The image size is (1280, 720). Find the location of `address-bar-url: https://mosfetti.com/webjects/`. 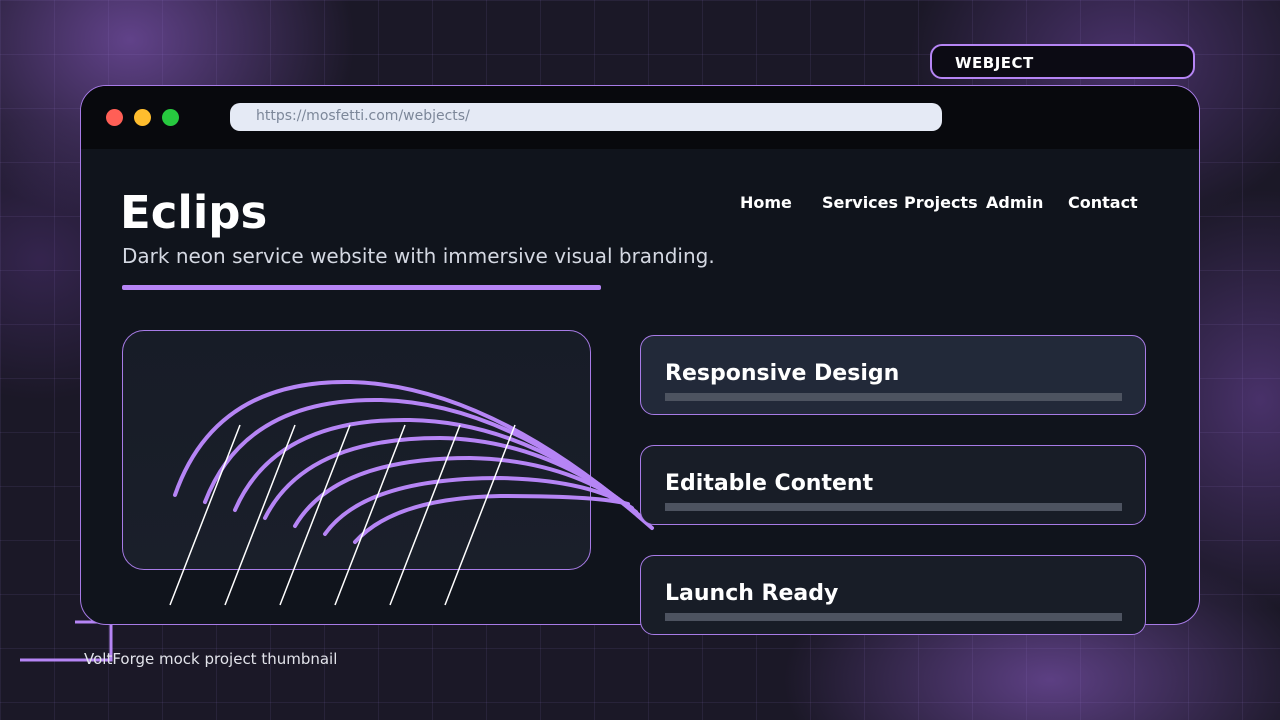

address-bar-url: https://mosfetti.com/webjects/ is located at coordinates (363, 116).